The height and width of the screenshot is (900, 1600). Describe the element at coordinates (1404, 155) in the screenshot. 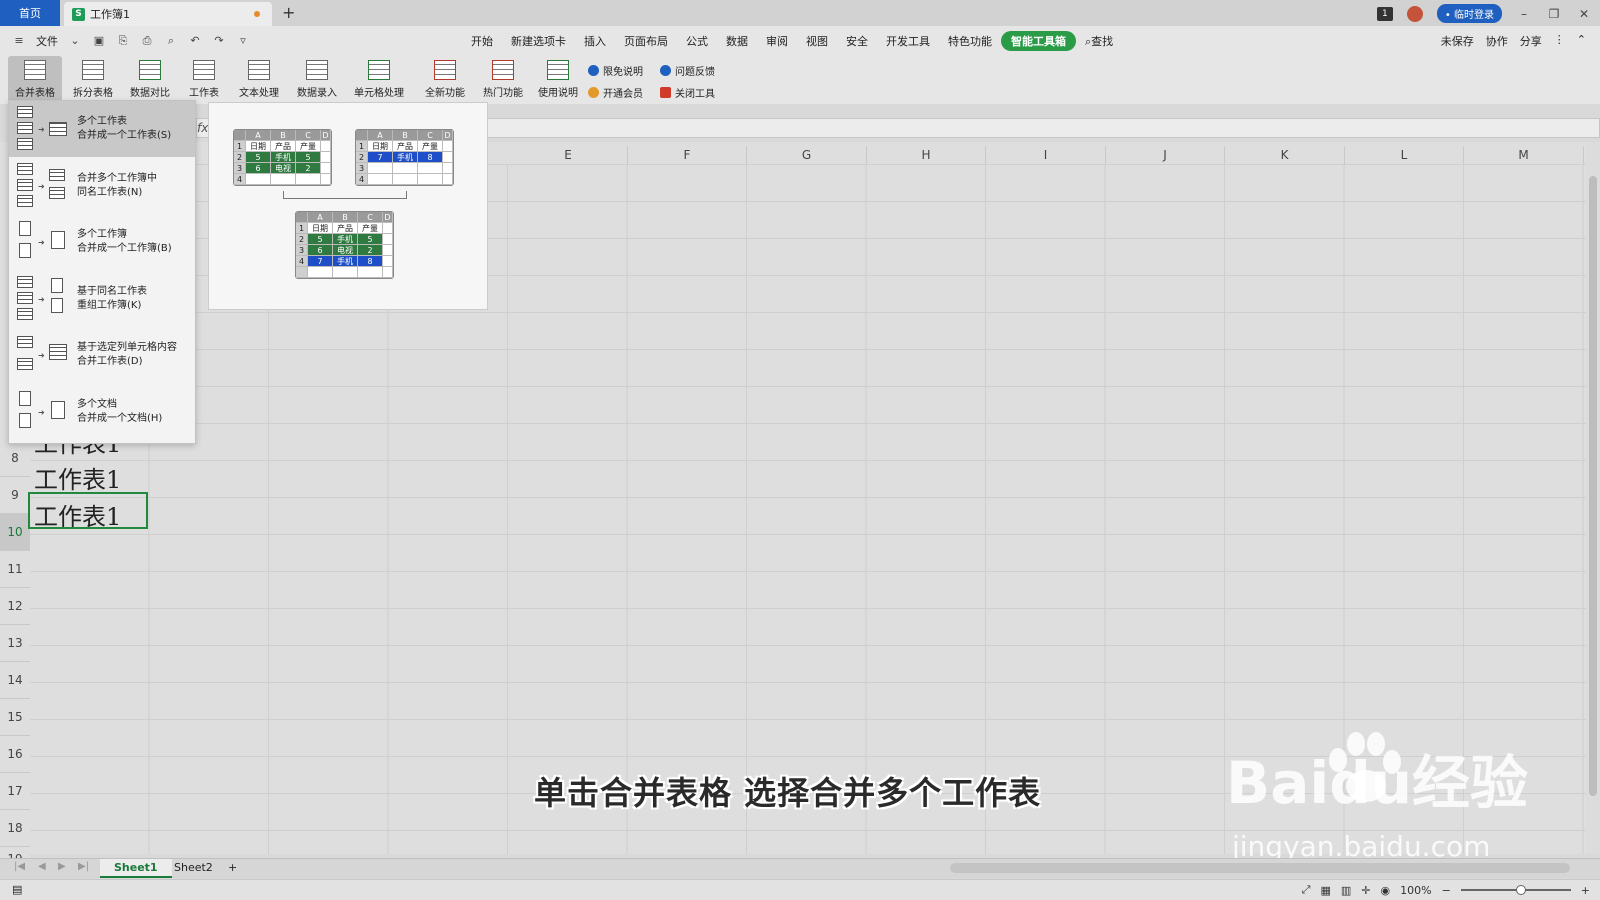

I see `column-header-l: L` at that location.